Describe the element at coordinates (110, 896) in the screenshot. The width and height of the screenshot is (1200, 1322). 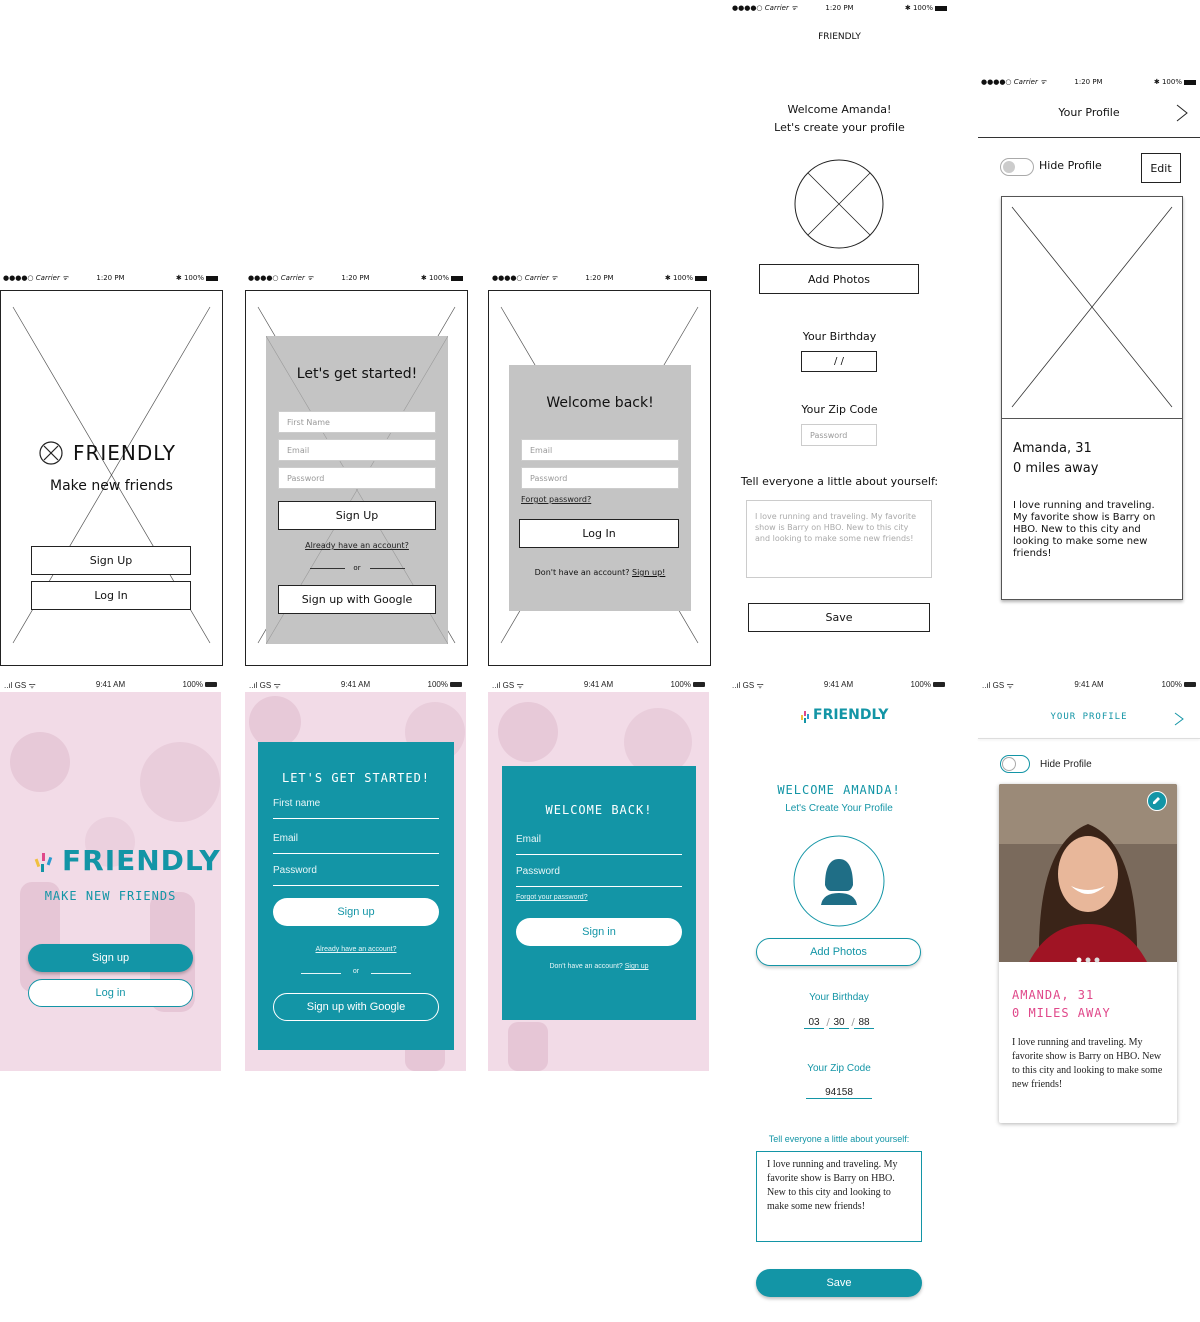
I see `tagline: MAKE NEW FRIENDS` at that location.